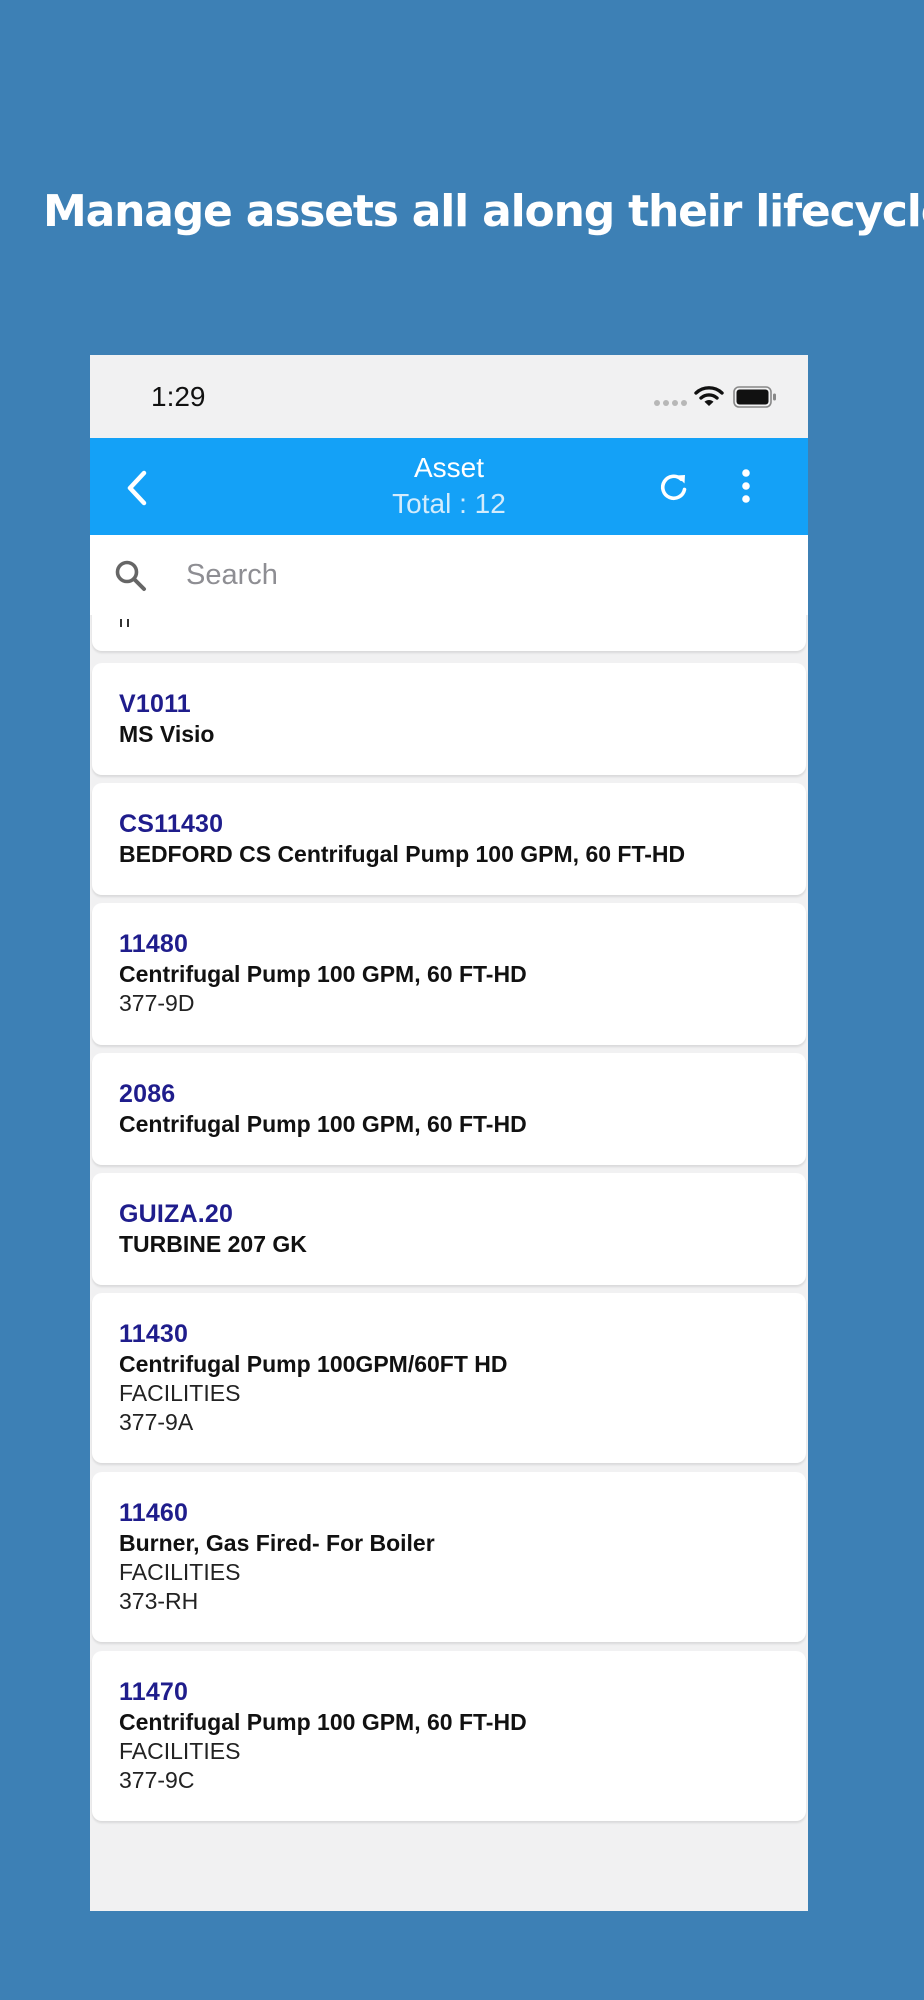 The height and width of the screenshot is (2000, 924). I want to click on asset-code: 11470, so click(154, 1692).